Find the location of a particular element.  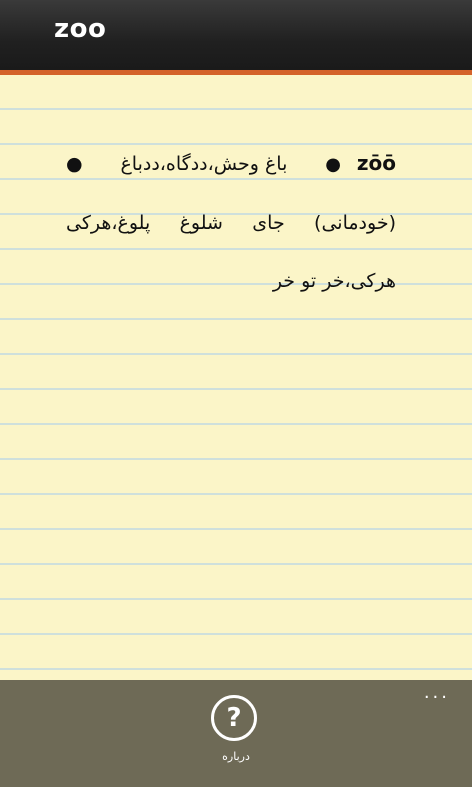

about-button-label: درباره is located at coordinates (236, 756).